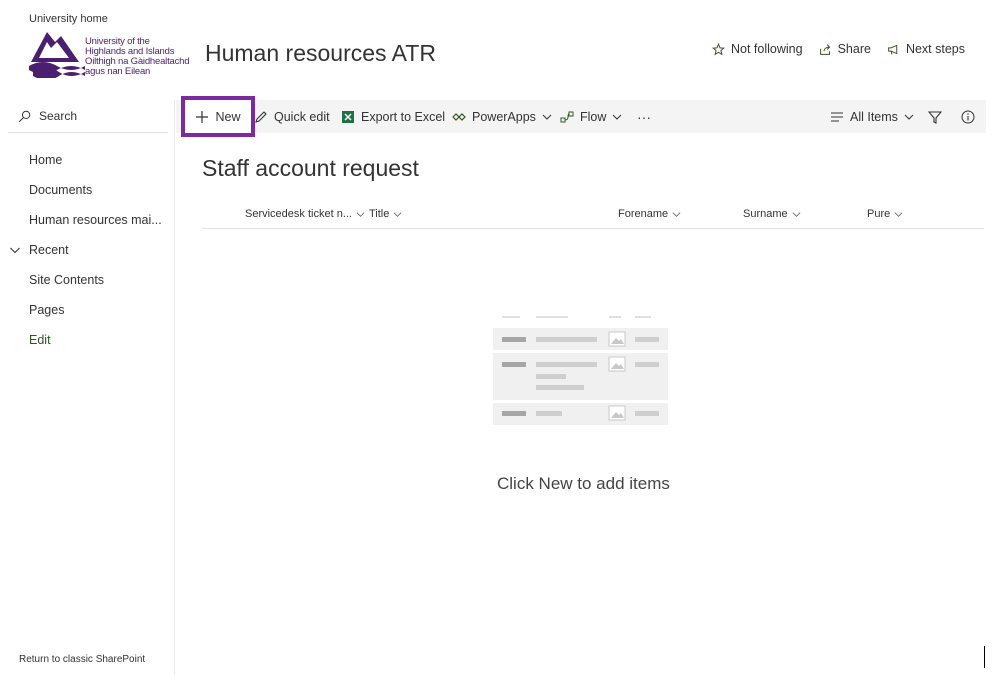 The width and height of the screenshot is (998, 675). I want to click on column-label: Pure, so click(879, 214).